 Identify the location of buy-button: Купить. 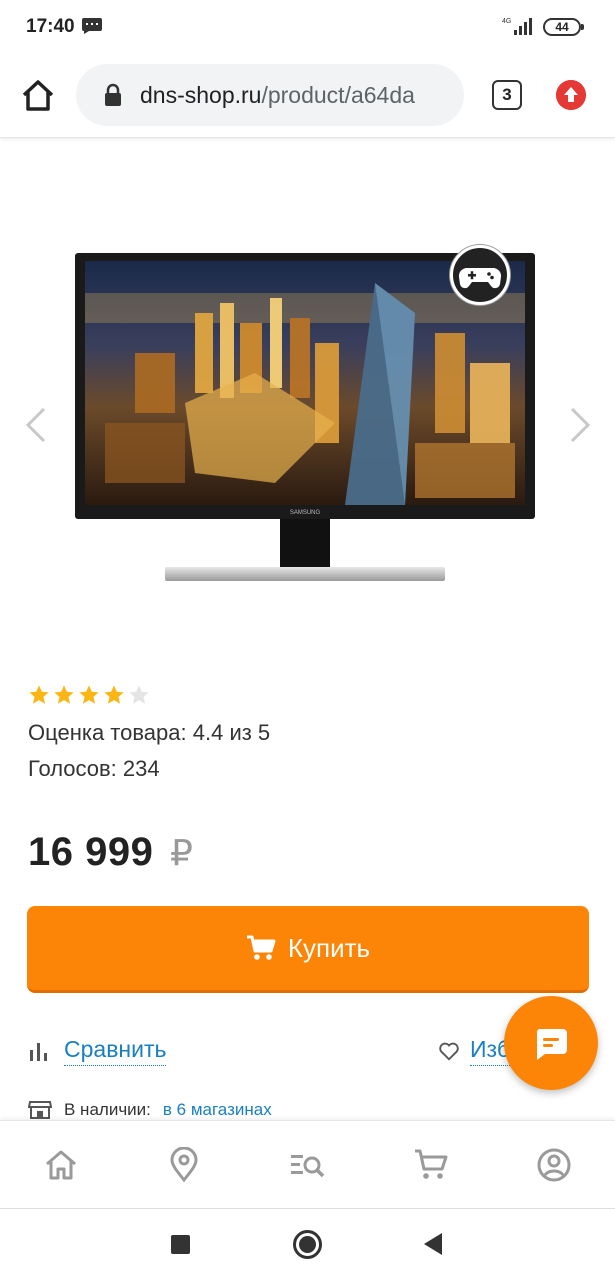
(308, 949).